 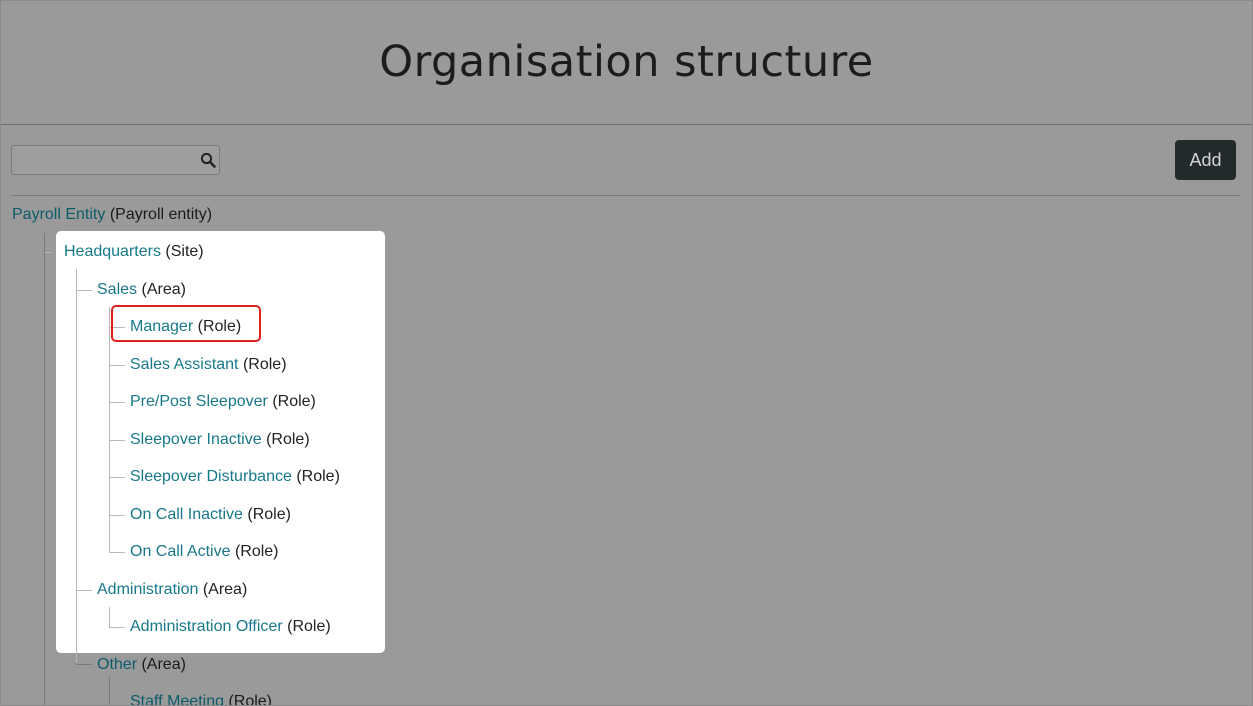 I want to click on tree-node-link-sales-assistant: Sales Assistant, so click(x=184, y=364).